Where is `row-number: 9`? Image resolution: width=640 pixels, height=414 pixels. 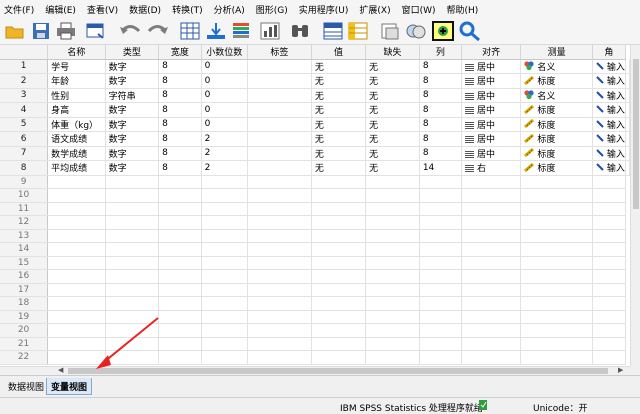
row-number: 9 is located at coordinates (24, 182).